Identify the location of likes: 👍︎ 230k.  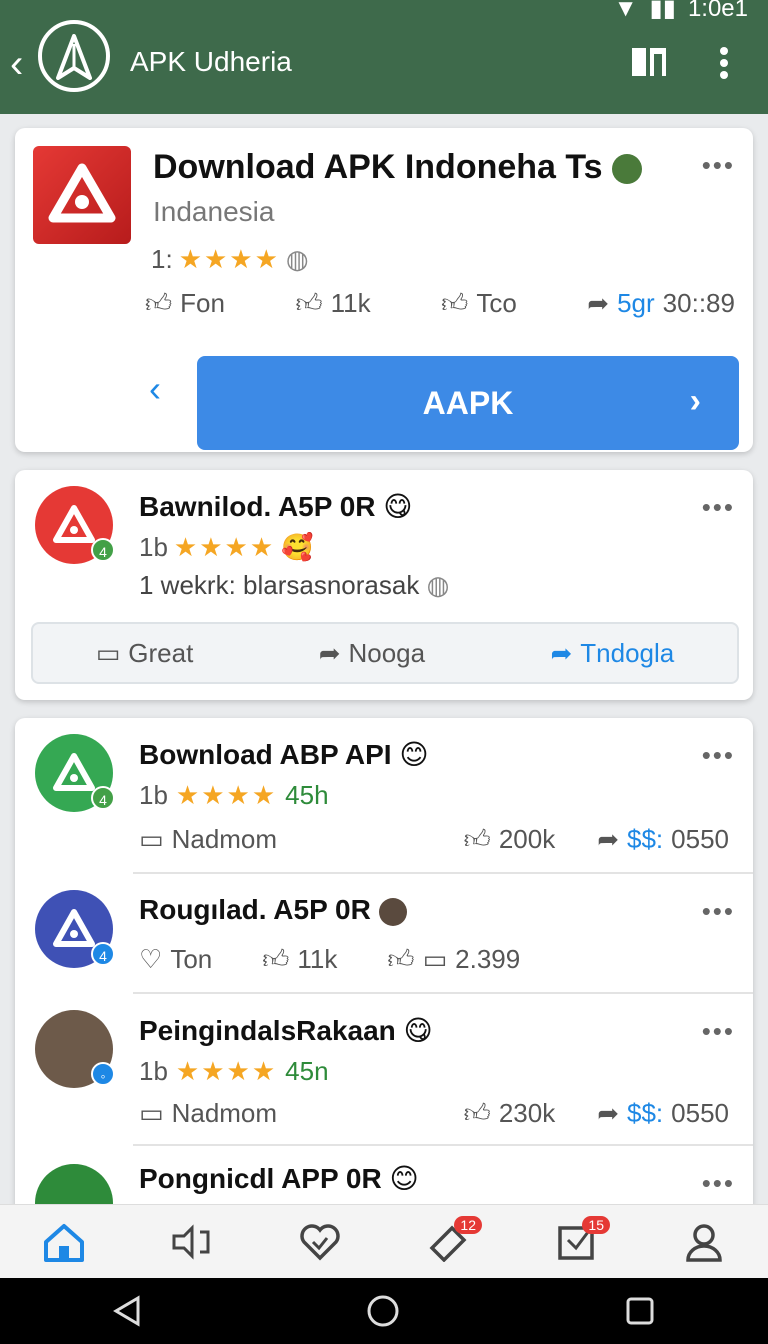
(510, 1113).